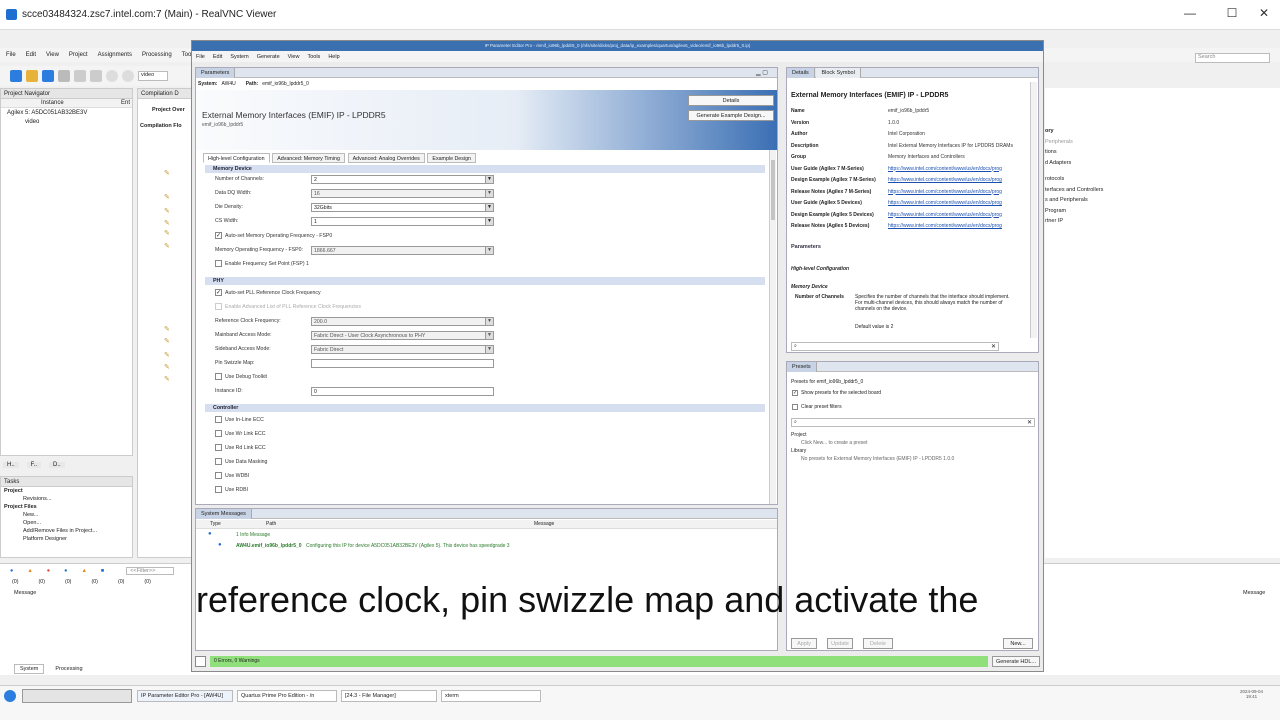 The height and width of the screenshot is (720, 1280). What do you see at coordinates (165, 94) in the screenshot?
I see `compilation-tab: Compilation D` at bounding box center [165, 94].